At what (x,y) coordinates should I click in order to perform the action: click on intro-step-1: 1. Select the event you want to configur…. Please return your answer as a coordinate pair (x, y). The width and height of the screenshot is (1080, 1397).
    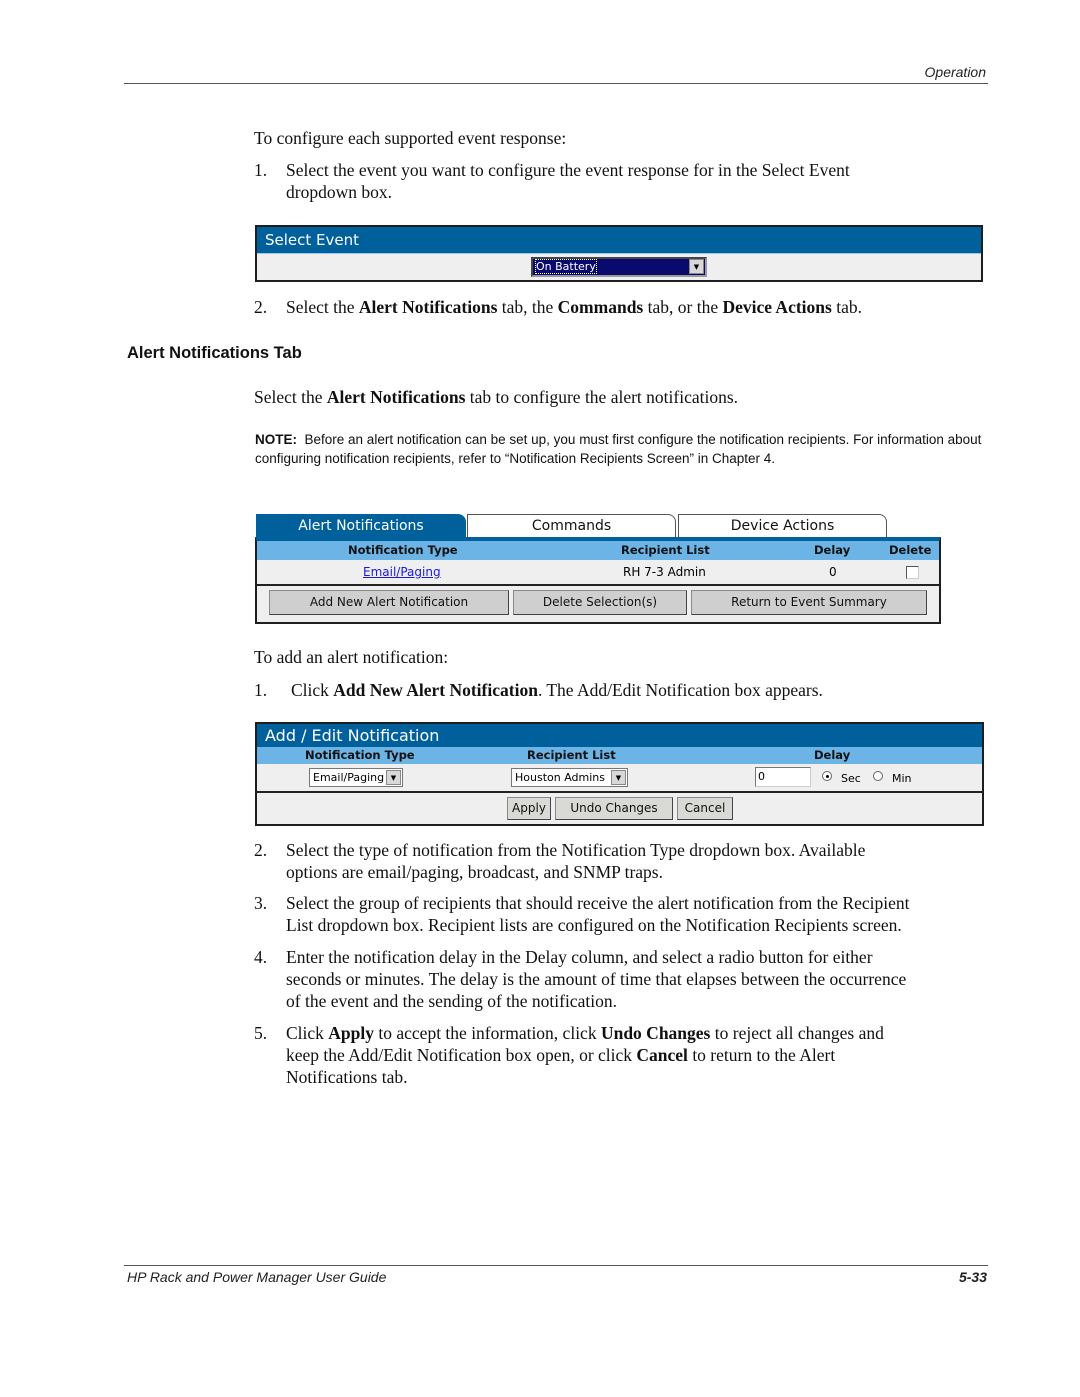
    Looking at the image, I should click on (624, 181).